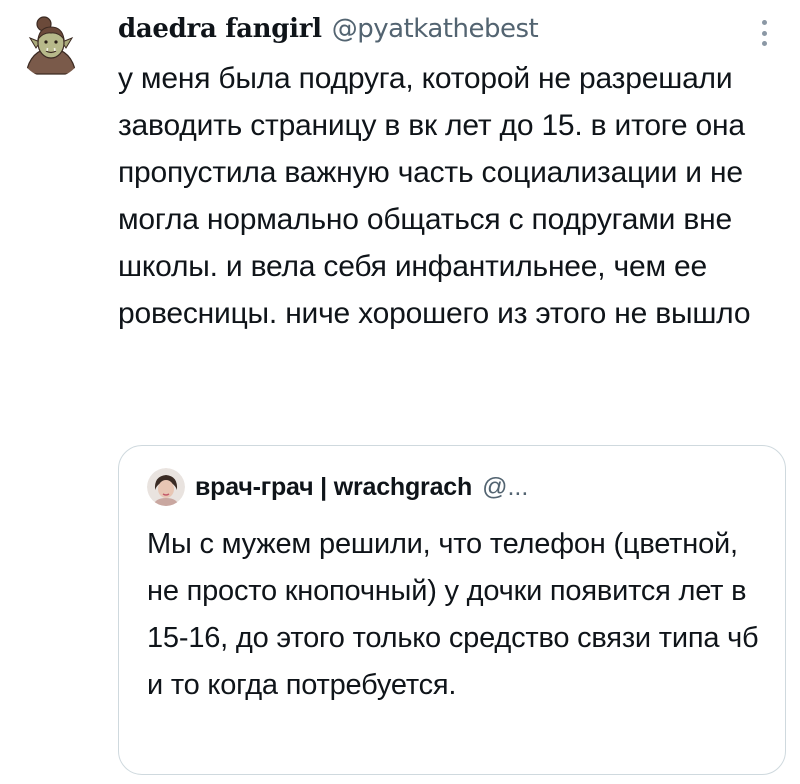  I want to click on quote-author-avatar, so click(166, 487).